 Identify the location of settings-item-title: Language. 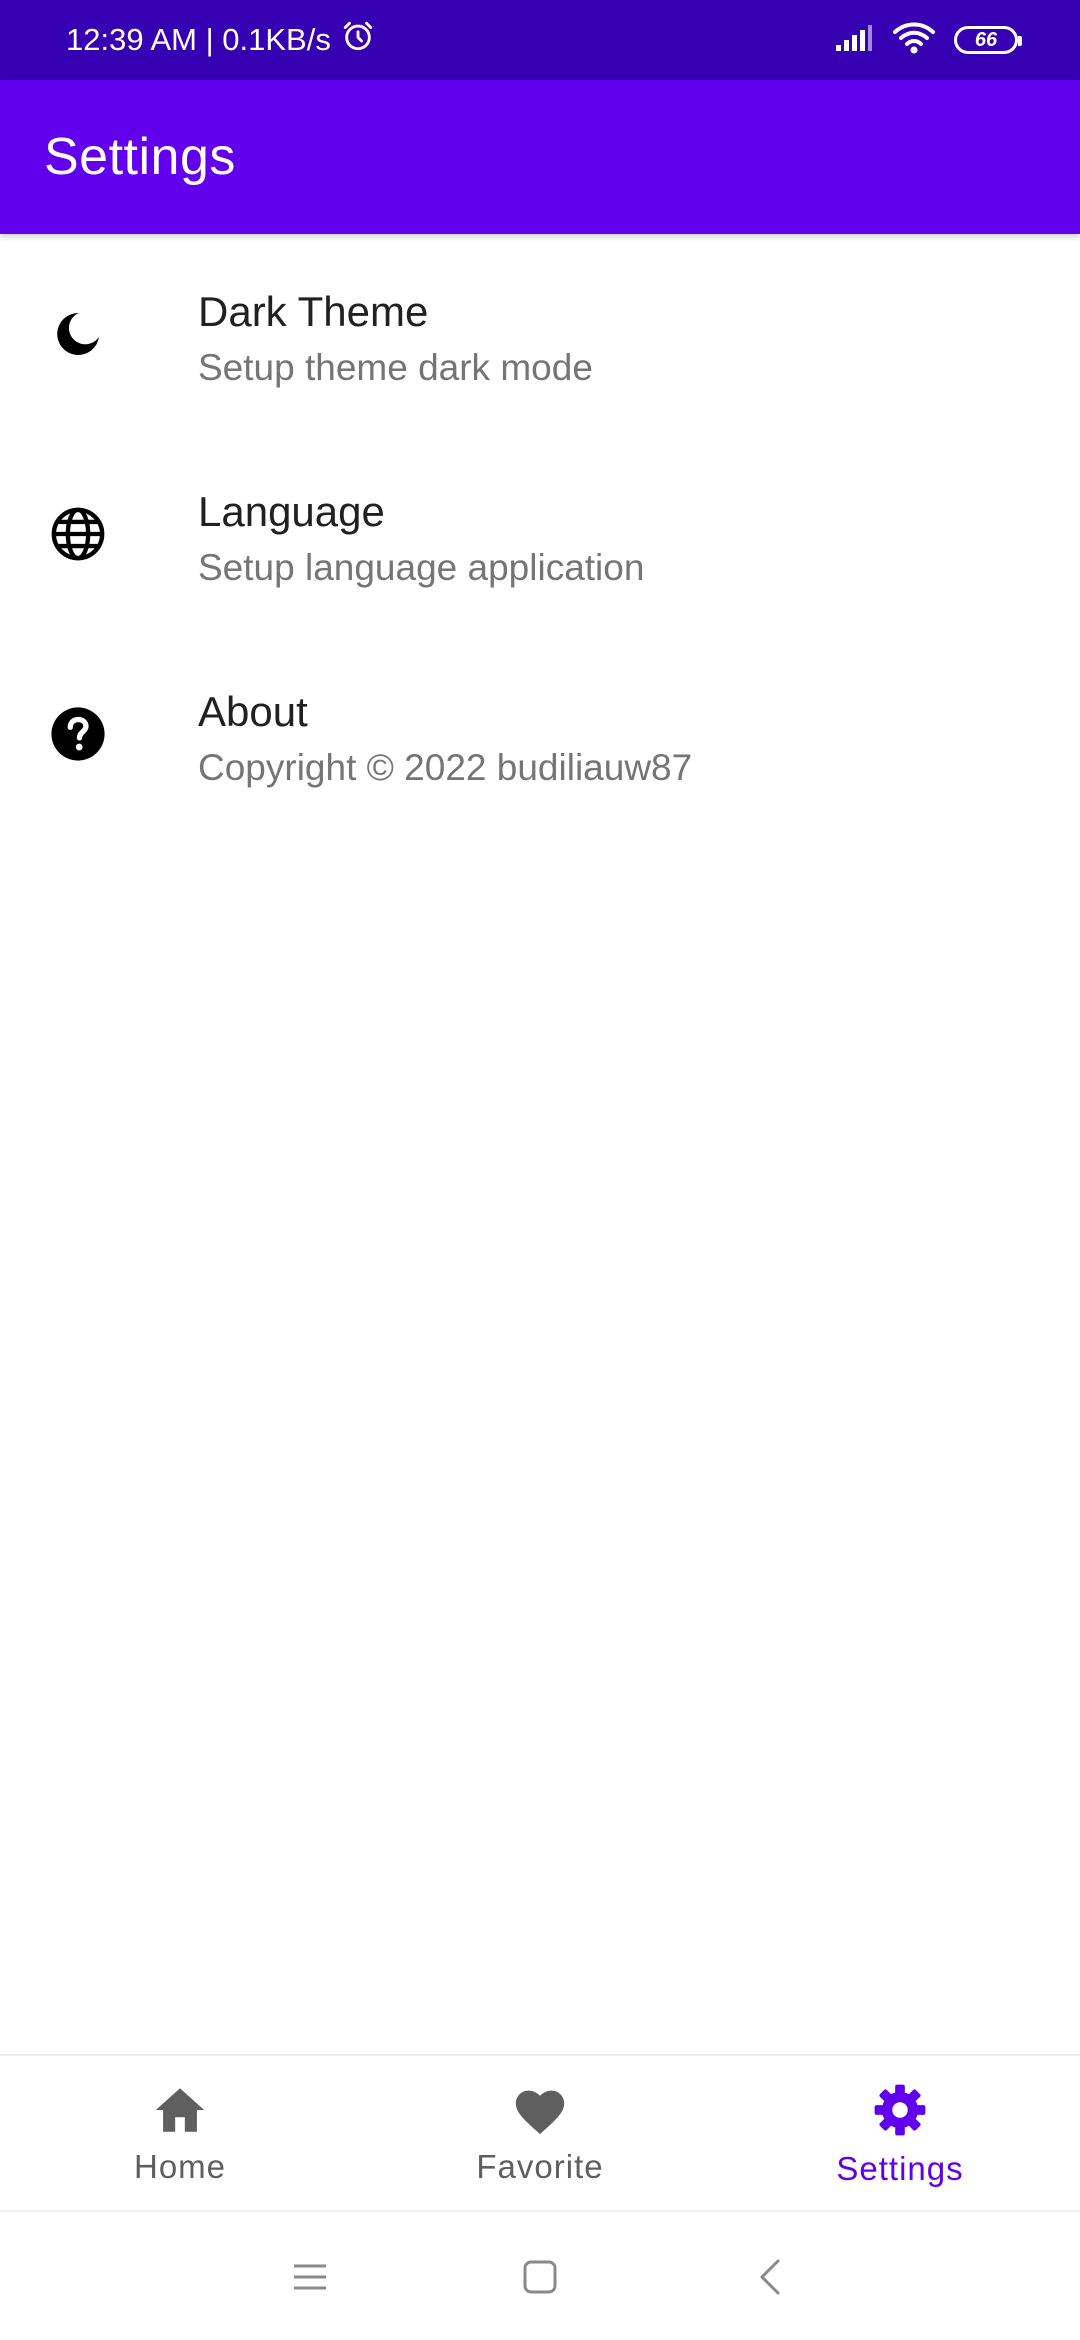
(291, 511).